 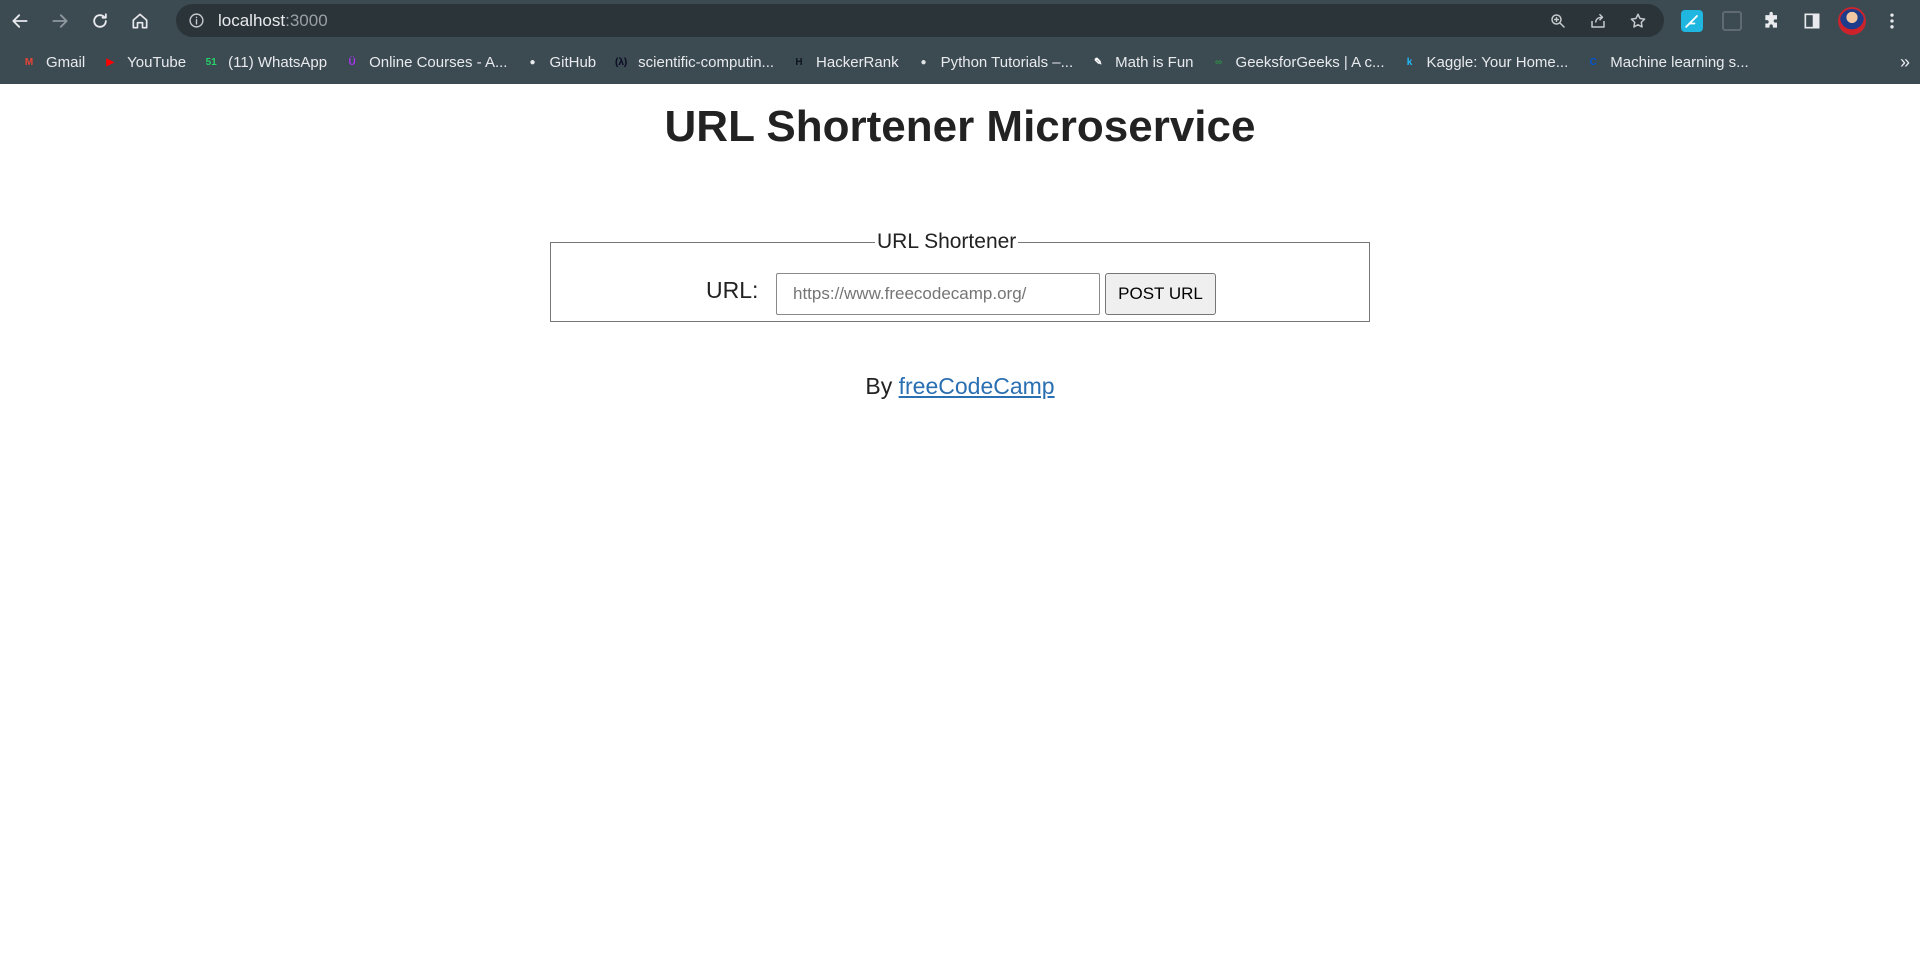 I want to click on side-panel-button, so click(x=1812, y=20).